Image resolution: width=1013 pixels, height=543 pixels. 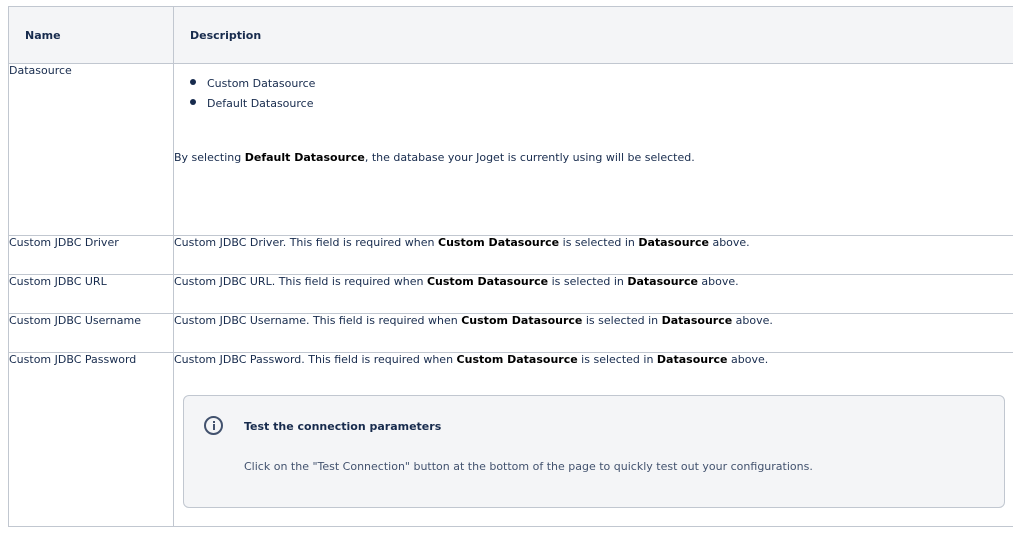 I want to click on table-header-row: Name Description, so click(x=510, y=35).